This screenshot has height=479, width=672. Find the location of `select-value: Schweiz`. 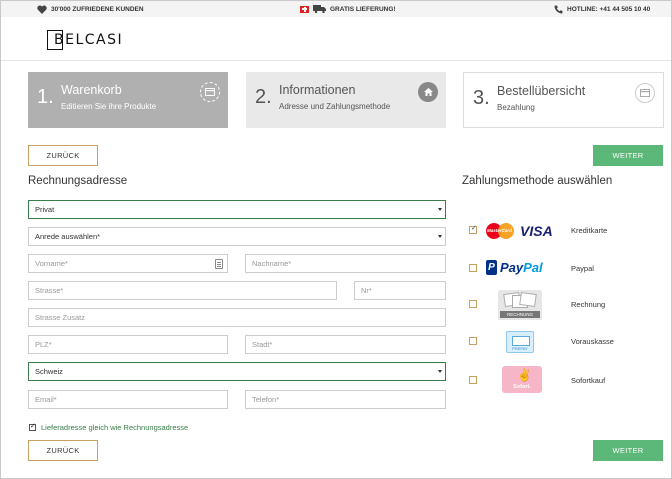

select-value: Schweiz is located at coordinates (49, 371).